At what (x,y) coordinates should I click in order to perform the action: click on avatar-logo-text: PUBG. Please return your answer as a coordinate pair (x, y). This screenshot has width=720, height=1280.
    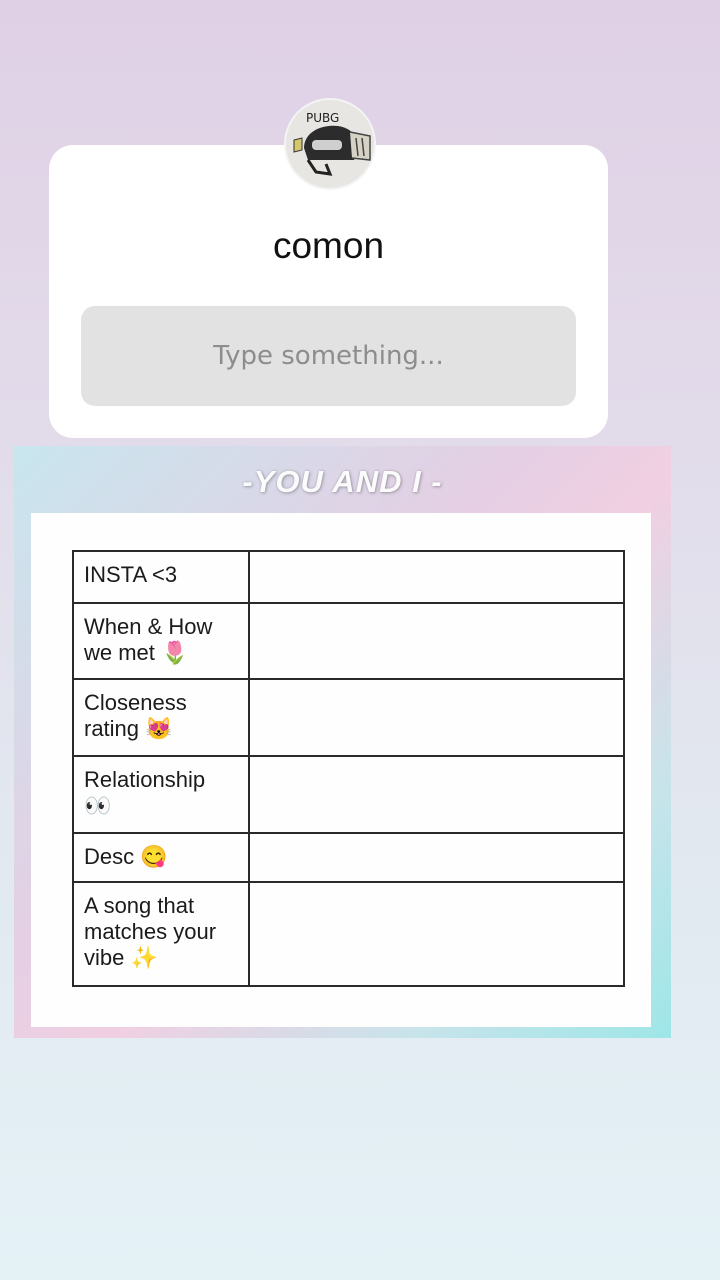
    Looking at the image, I should click on (322, 118).